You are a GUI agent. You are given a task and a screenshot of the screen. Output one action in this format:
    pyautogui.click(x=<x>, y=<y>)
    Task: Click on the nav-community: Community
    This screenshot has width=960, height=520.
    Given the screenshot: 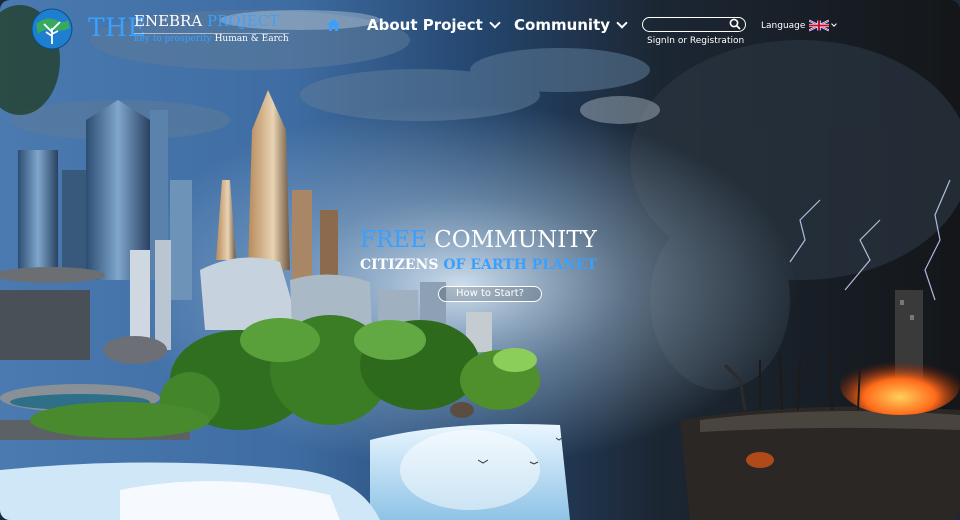 What is the action you would take?
    pyautogui.click(x=571, y=25)
    